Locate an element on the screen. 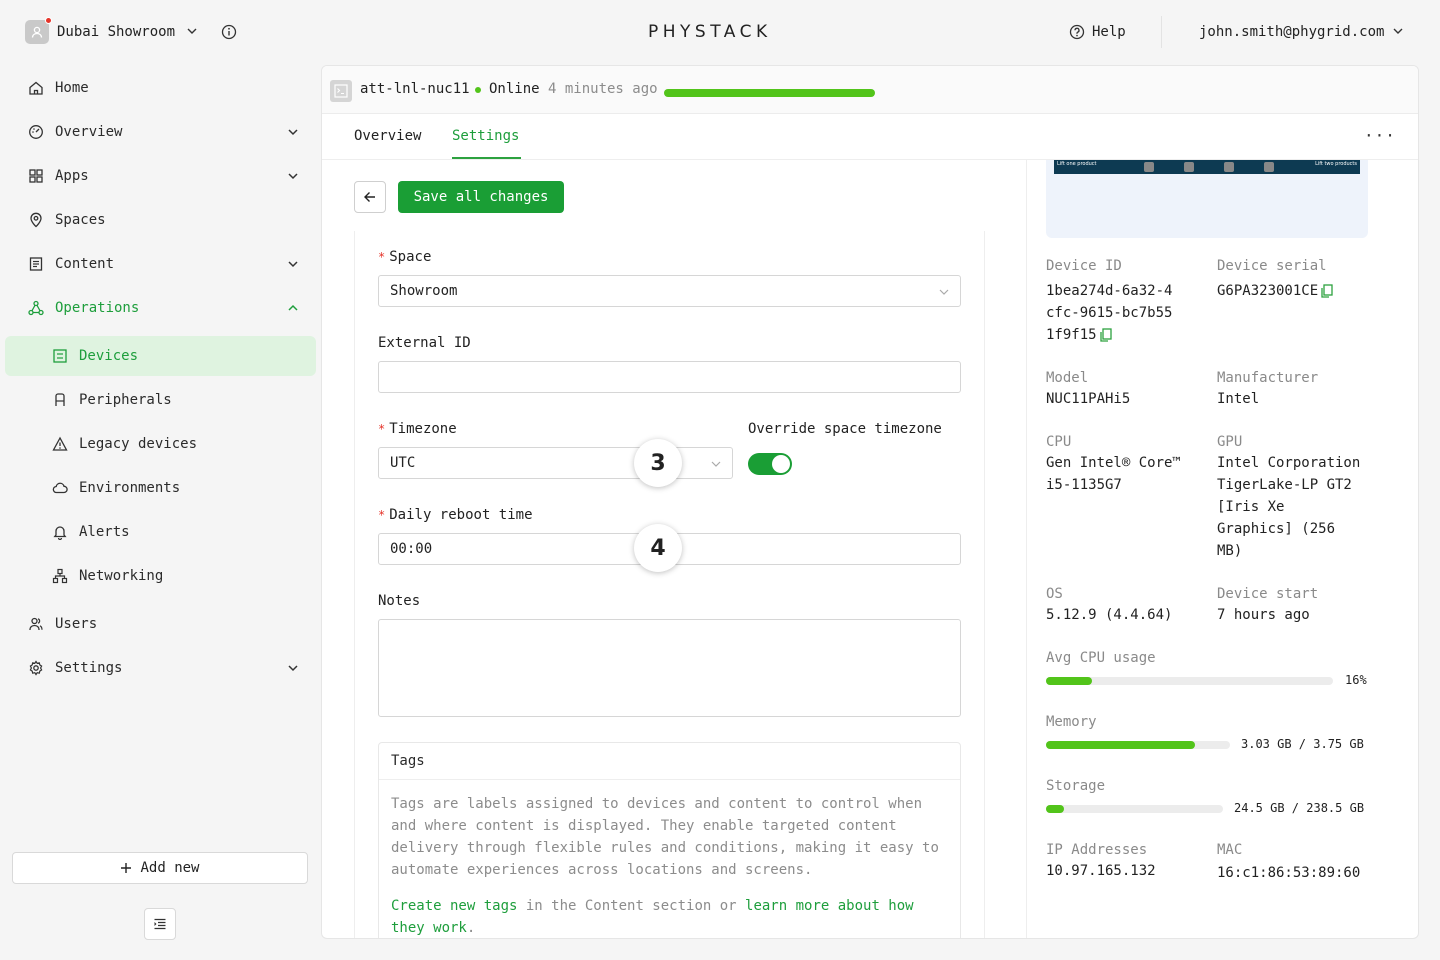 The image size is (1440, 960). sidebar-item-users: Users is located at coordinates (62, 624).